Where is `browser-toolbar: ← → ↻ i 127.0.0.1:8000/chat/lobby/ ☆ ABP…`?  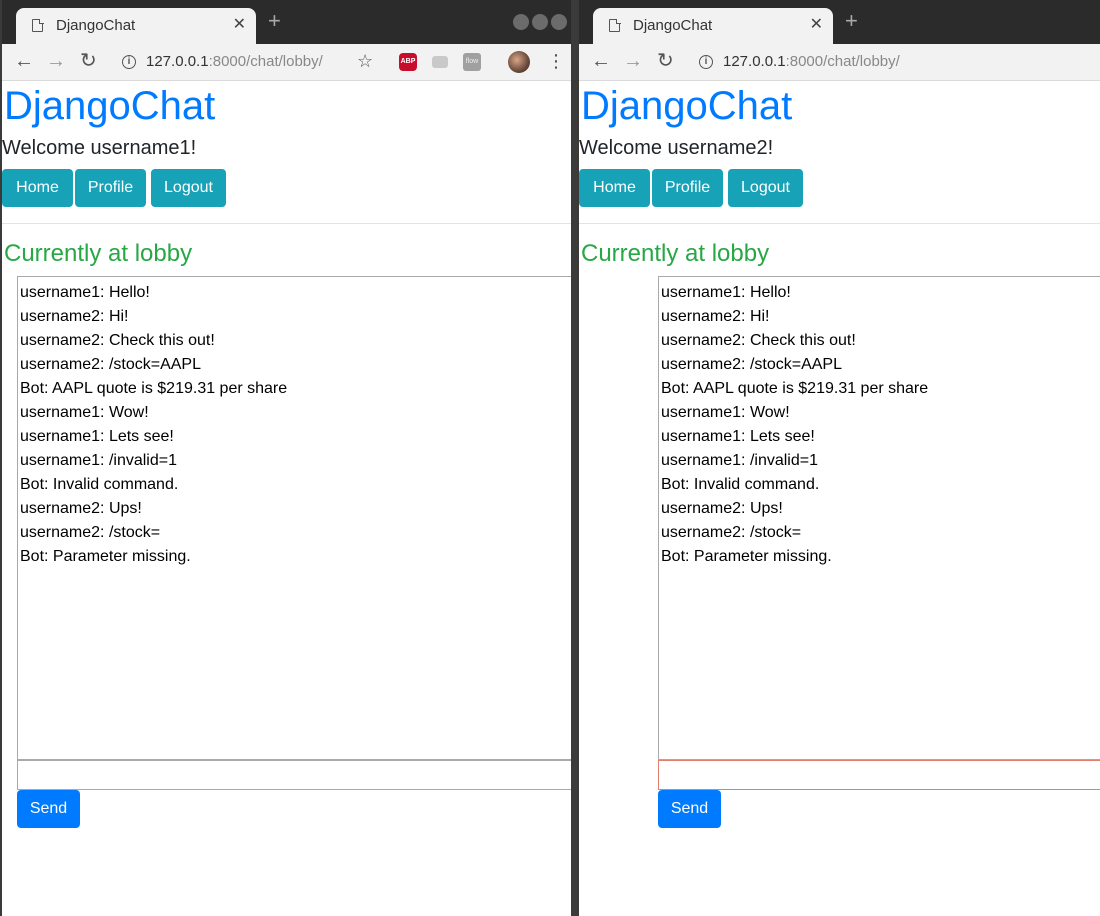
browser-toolbar: ← → ↻ i 127.0.0.1:8000/chat/lobby/ ☆ ABP… is located at coordinates (286, 62).